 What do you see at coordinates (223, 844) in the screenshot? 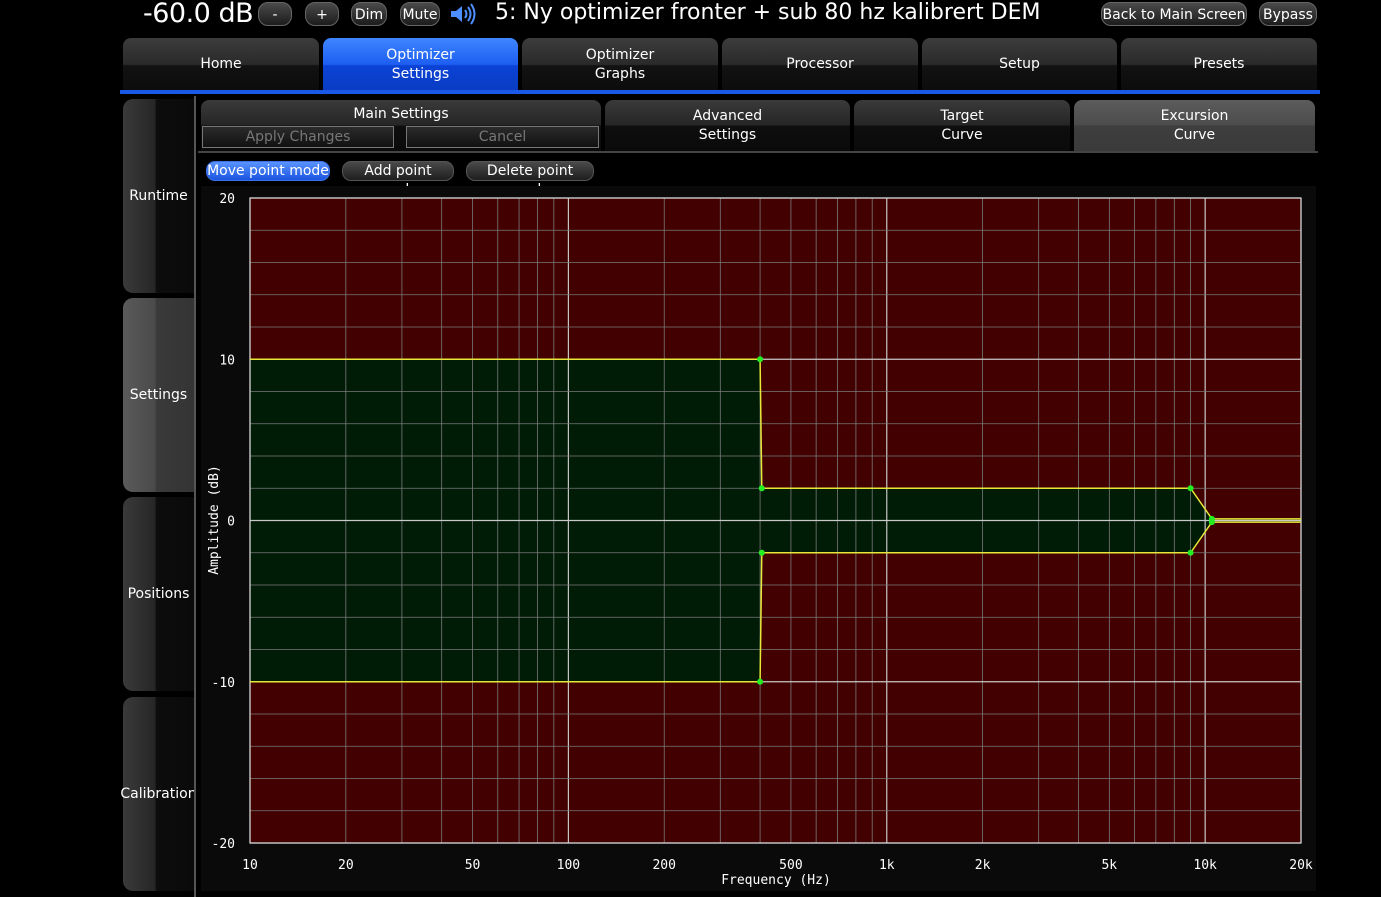
I see `y-tick-label: -20` at bounding box center [223, 844].